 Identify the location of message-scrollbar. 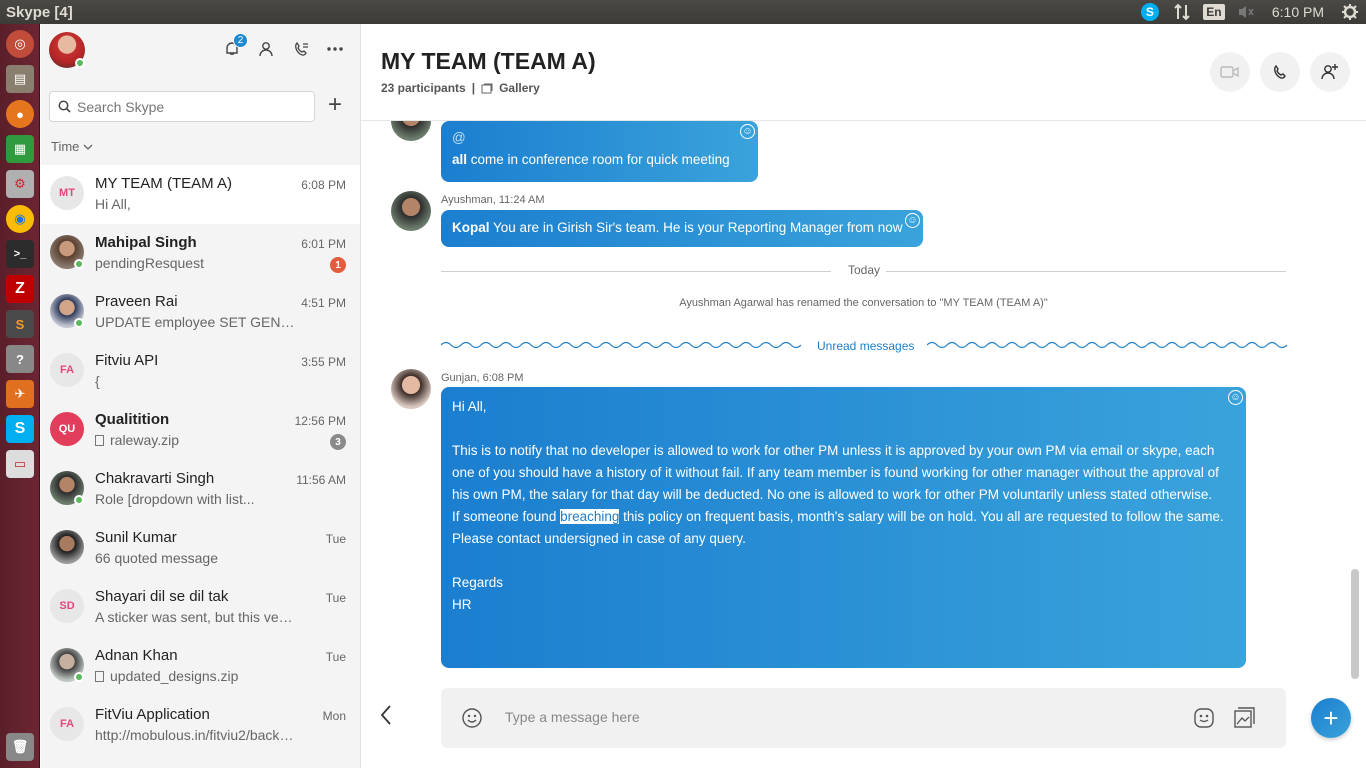
(1355, 402).